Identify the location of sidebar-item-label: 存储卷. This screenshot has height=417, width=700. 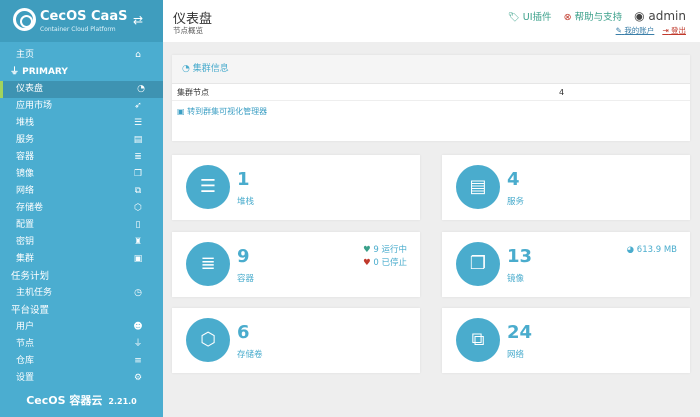
(30, 208).